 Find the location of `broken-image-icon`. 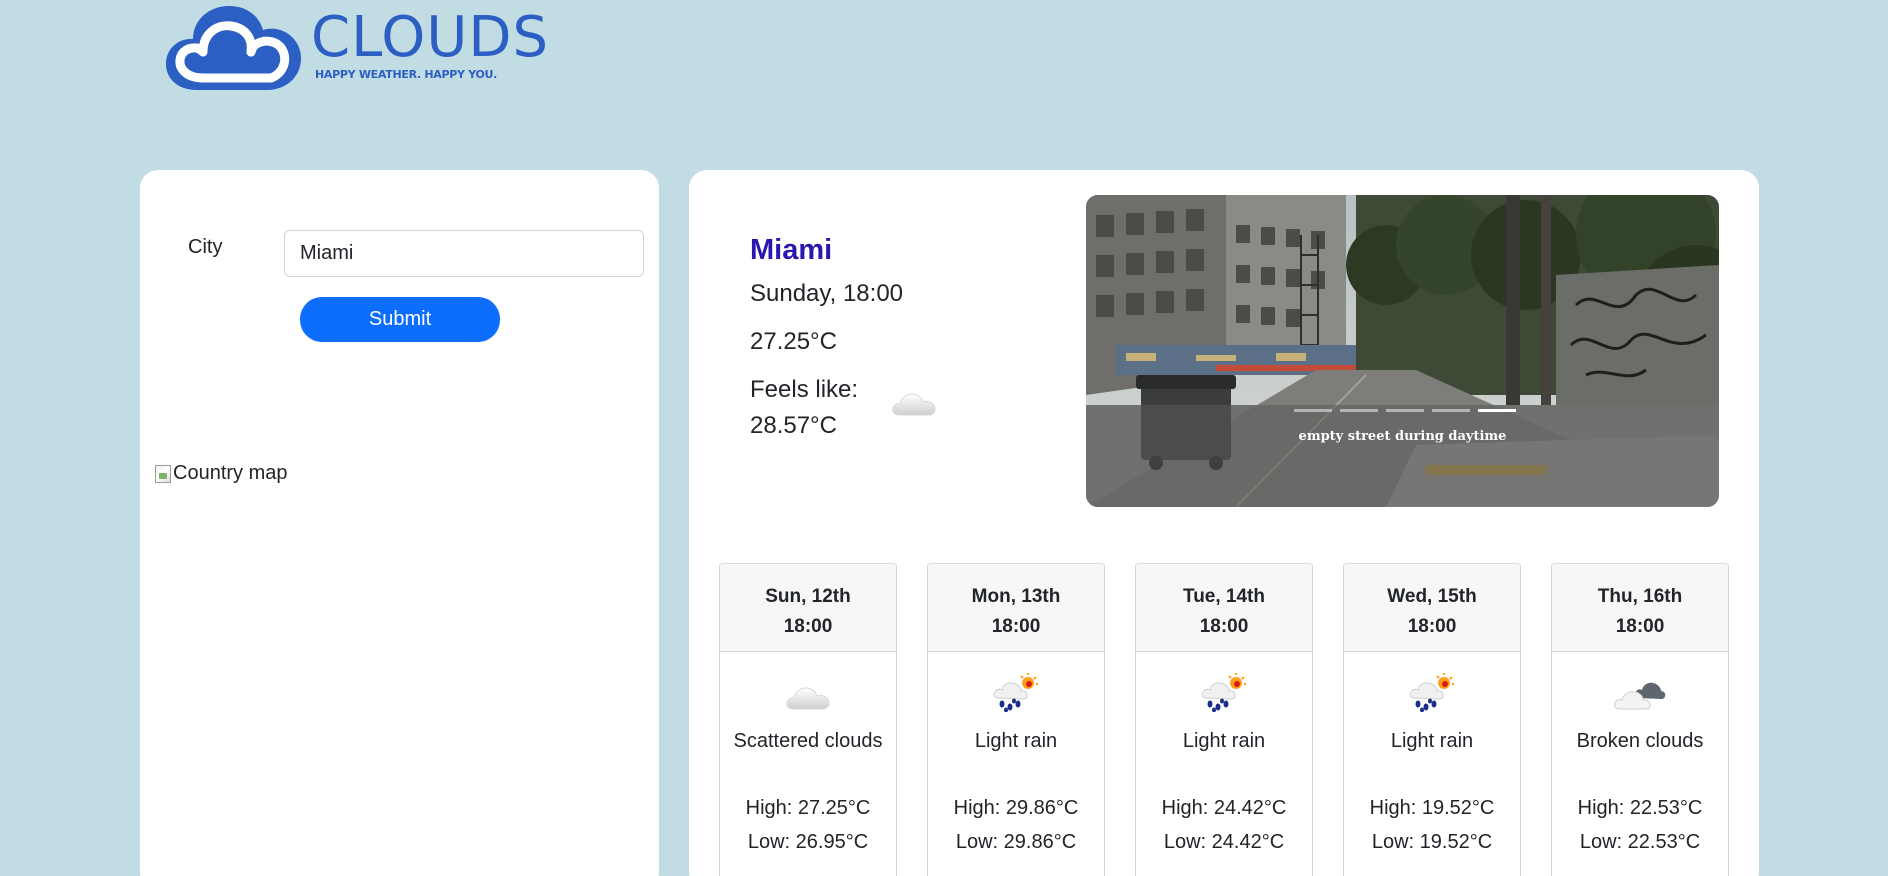

broken-image-icon is located at coordinates (163, 473).